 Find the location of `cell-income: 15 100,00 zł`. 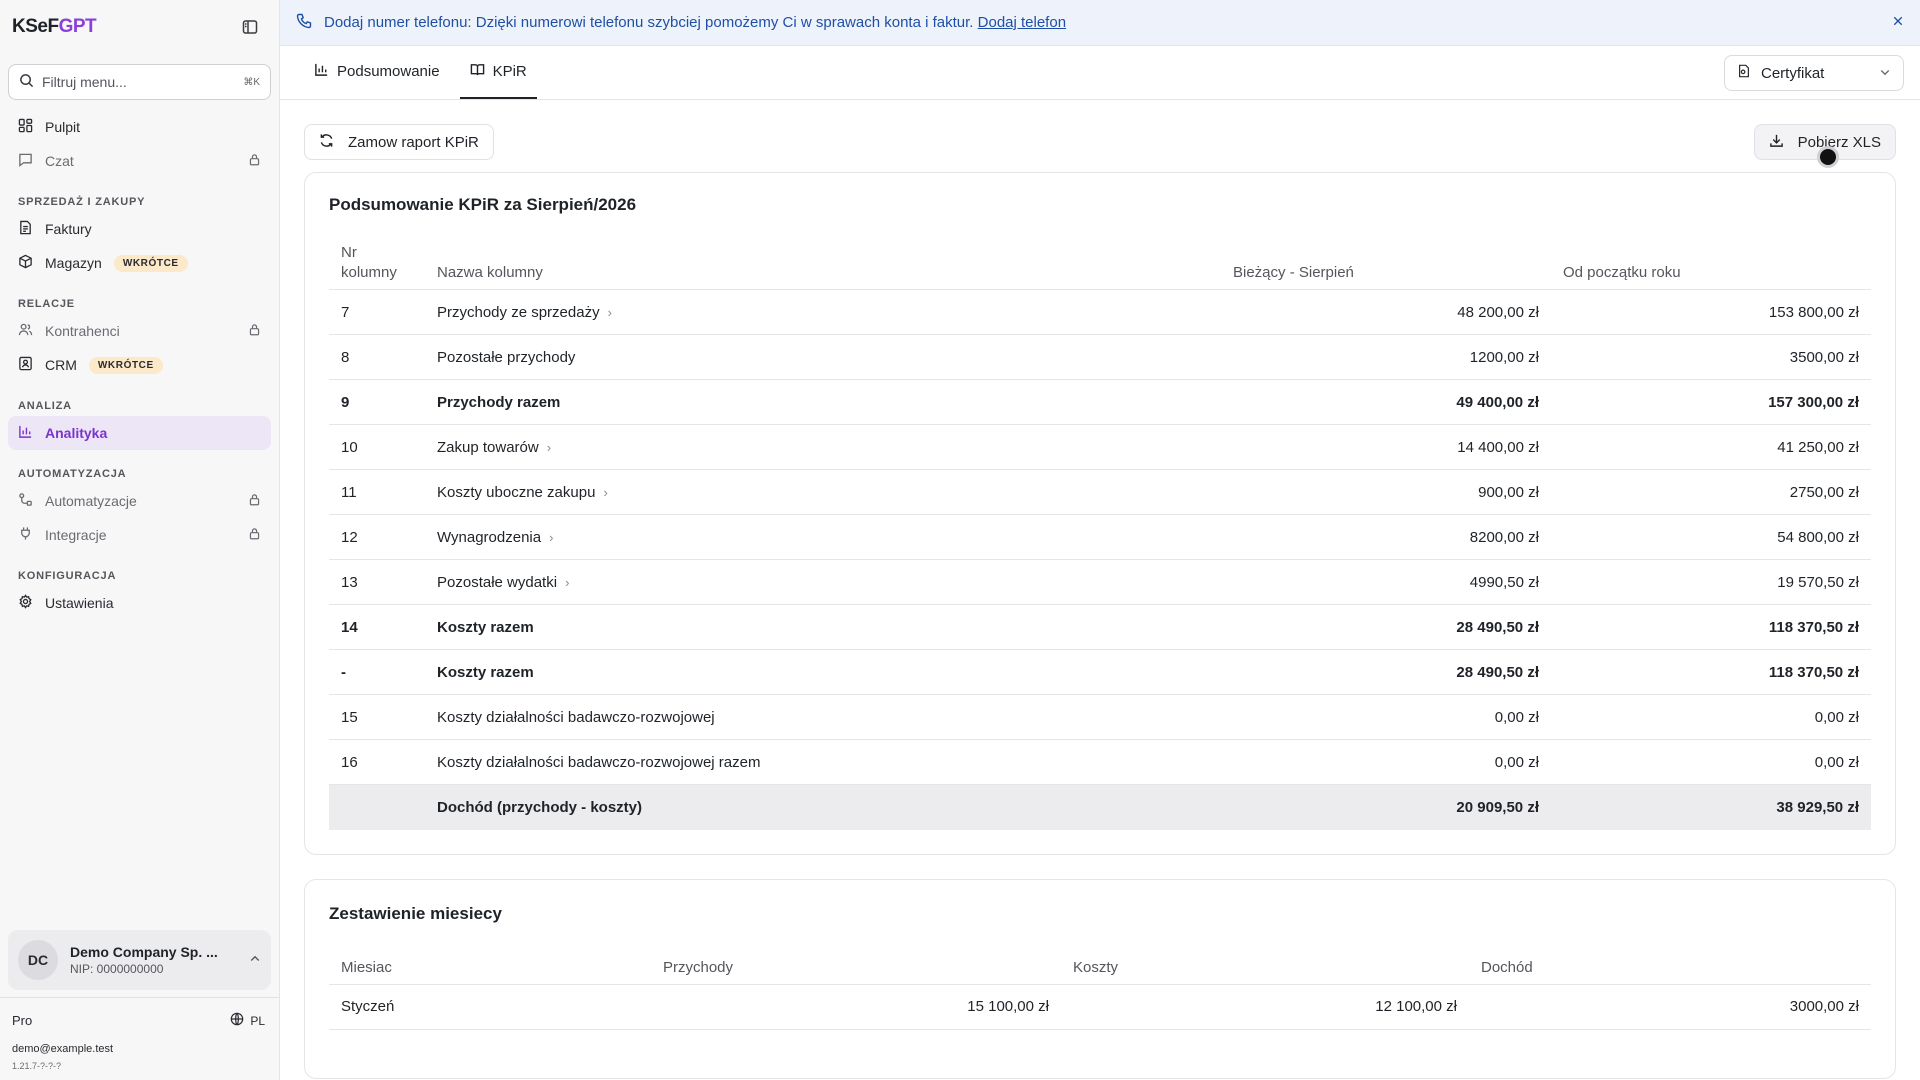

cell-income: 15 100,00 zł is located at coordinates (856, 1007).